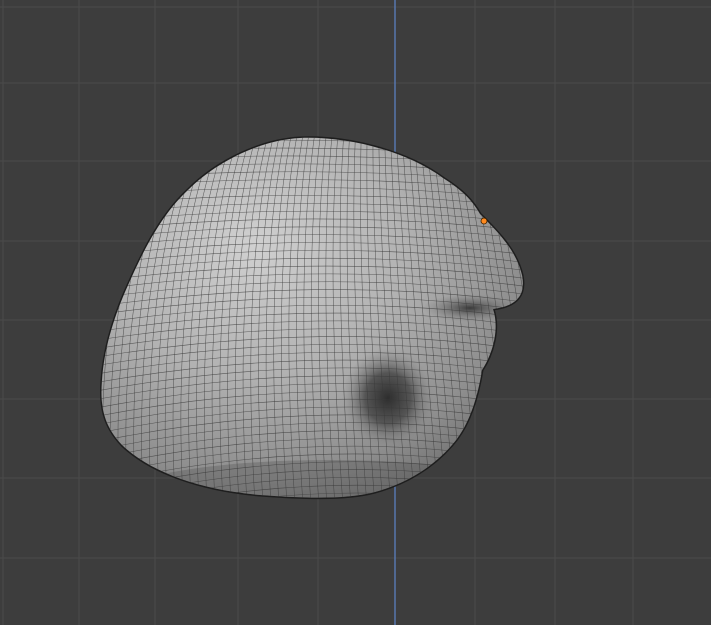  I want to click on wire-edge-ring, so click(506, 317).